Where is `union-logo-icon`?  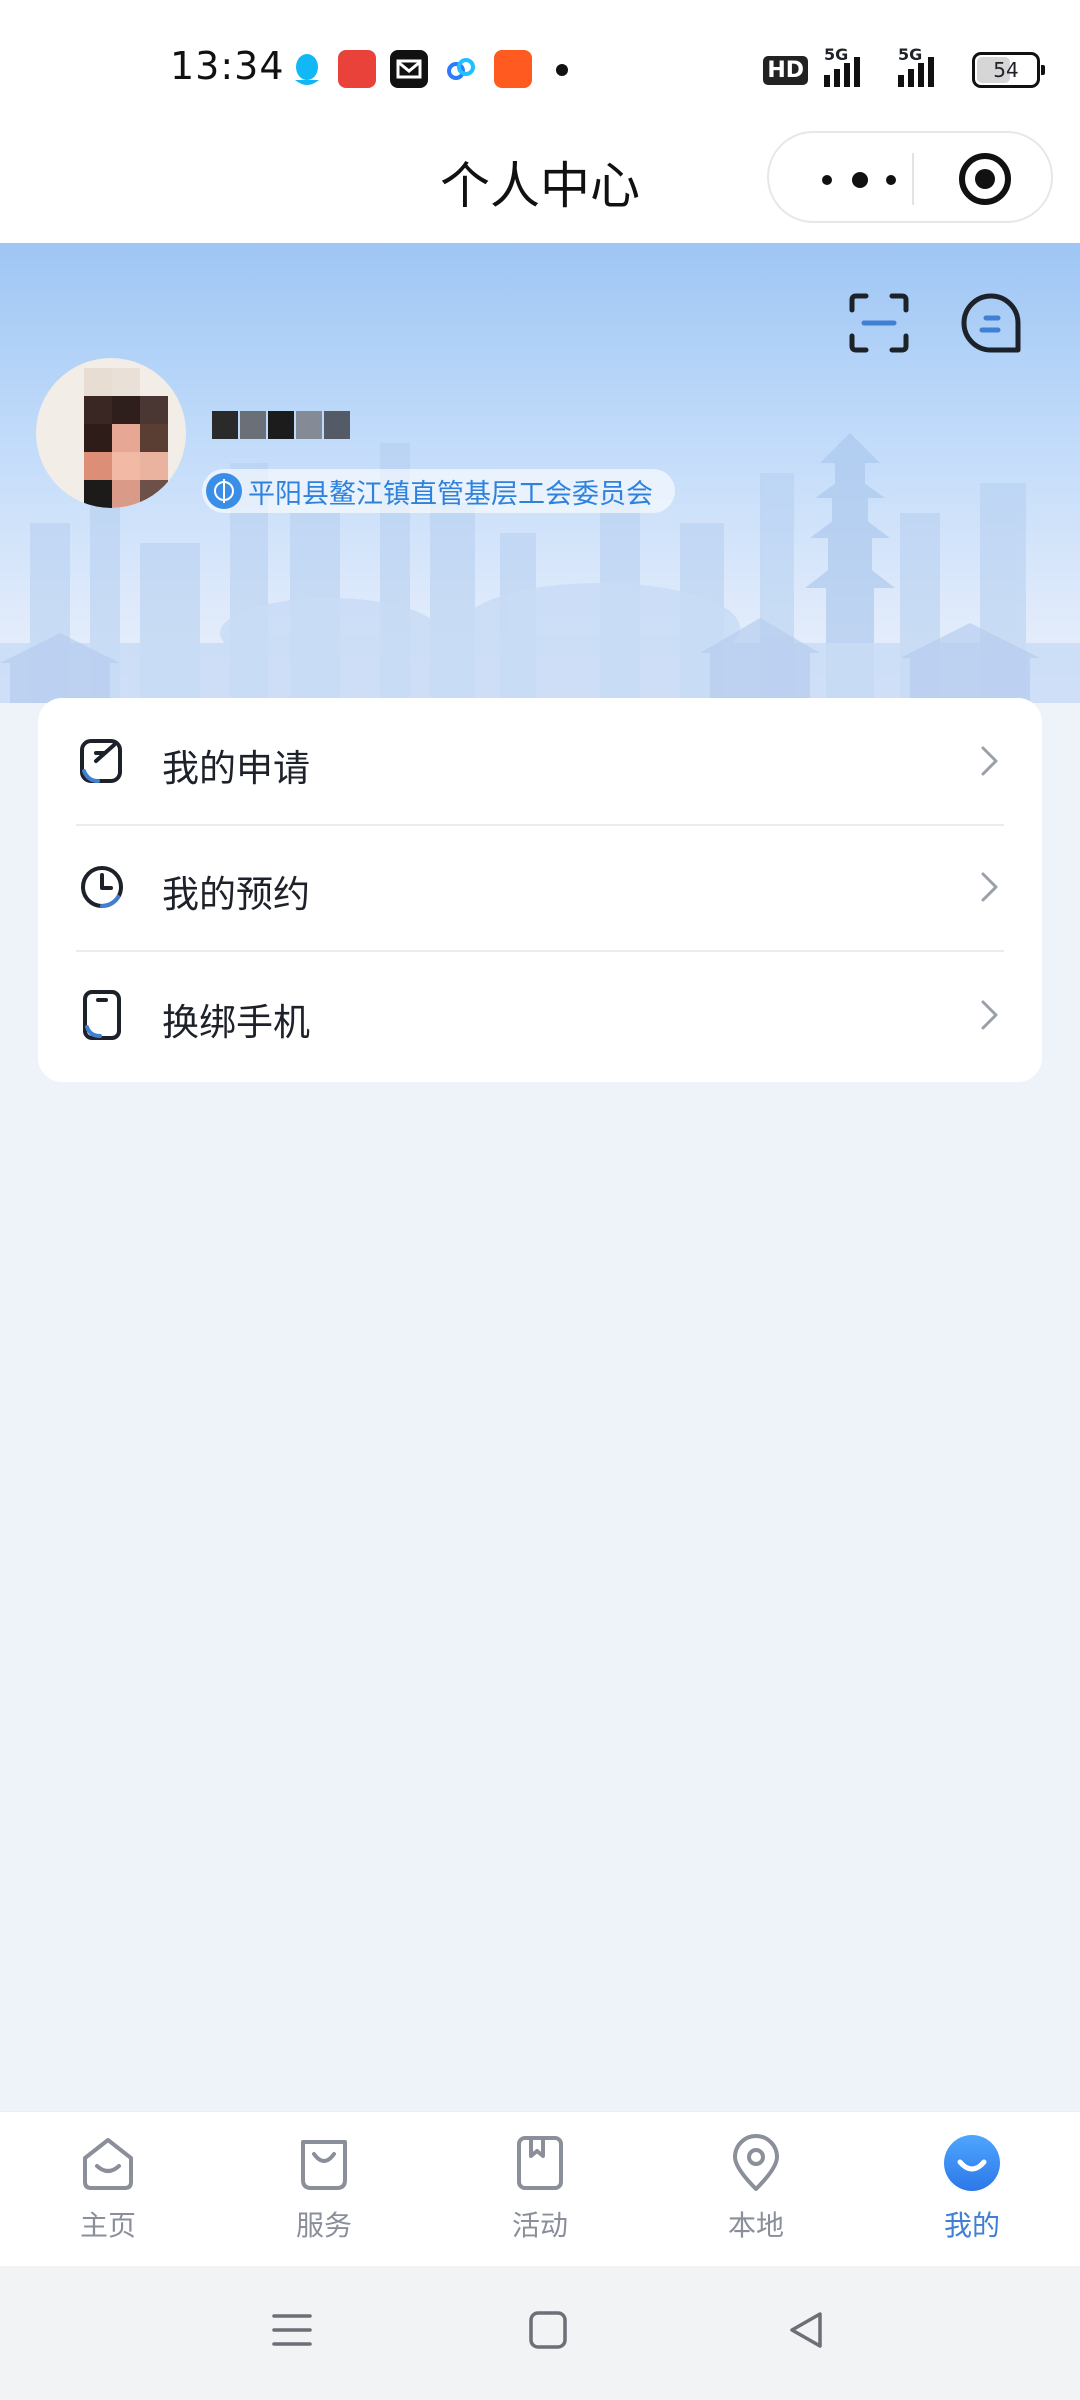
union-logo-icon is located at coordinates (224, 491).